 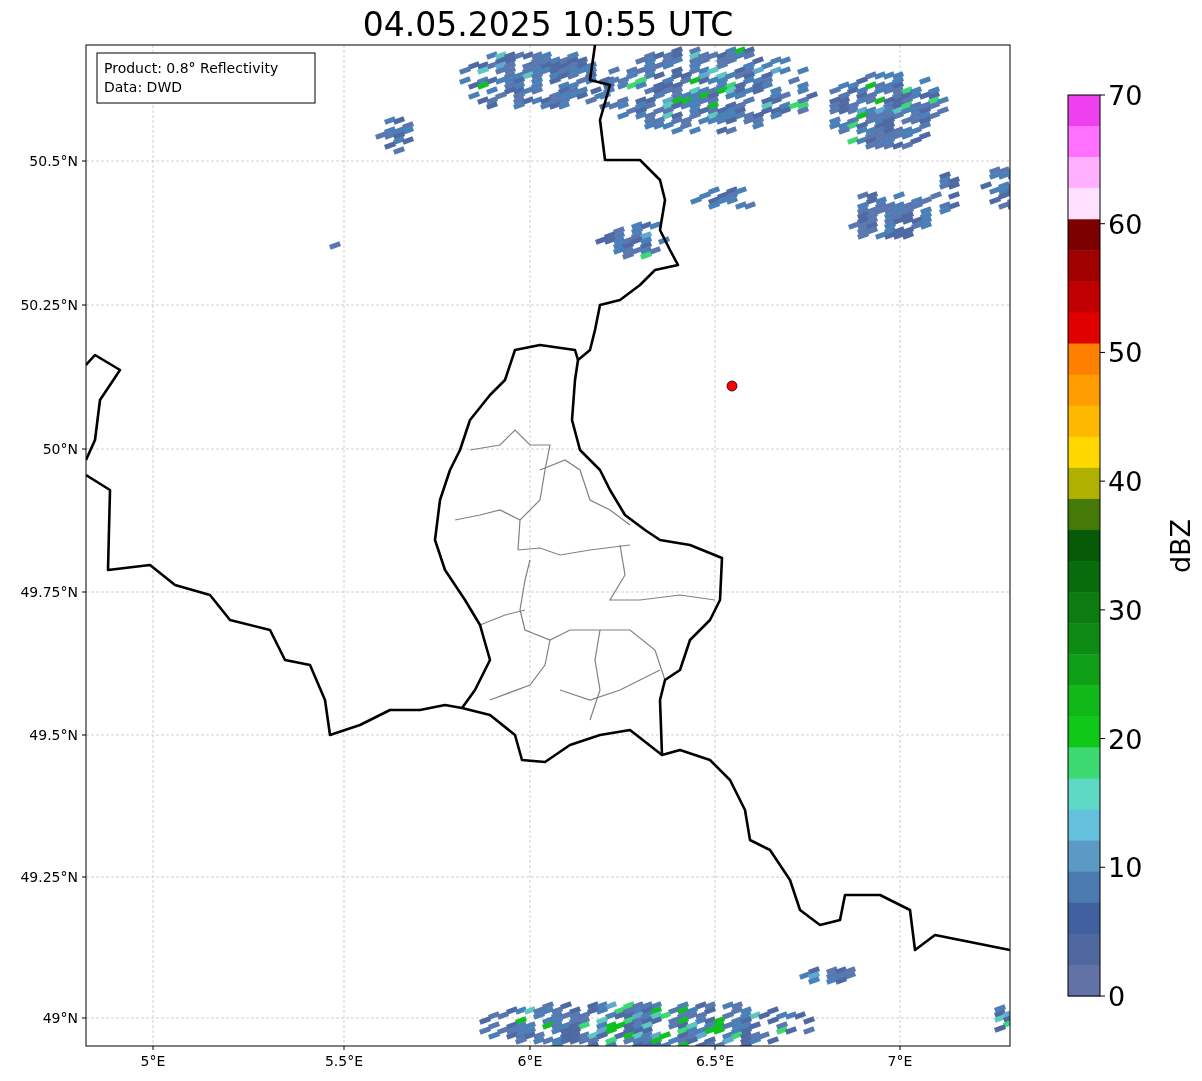 What do you see at coordinates (1125, 95) in the screenshot?
I see `colorbar-tick-label: 70` at bounding box center [1125, 95].